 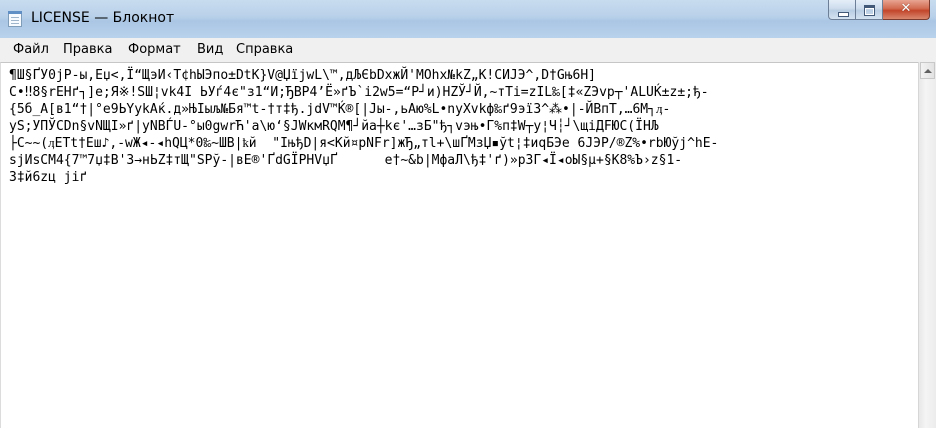 I want to click on maximize-button, so click(x=869, y=10).